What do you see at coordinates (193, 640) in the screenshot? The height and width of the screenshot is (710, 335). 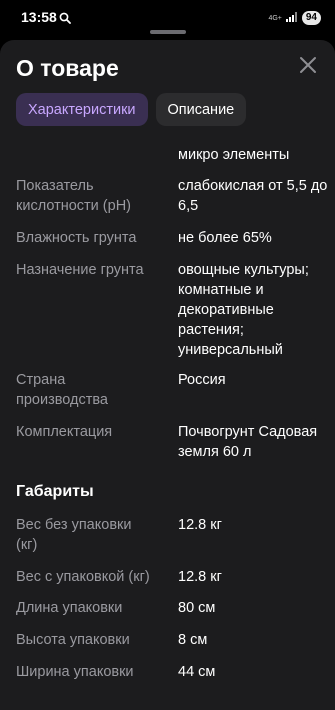 I see `dimension-value: 8 см` at bounding box center [193, 640].